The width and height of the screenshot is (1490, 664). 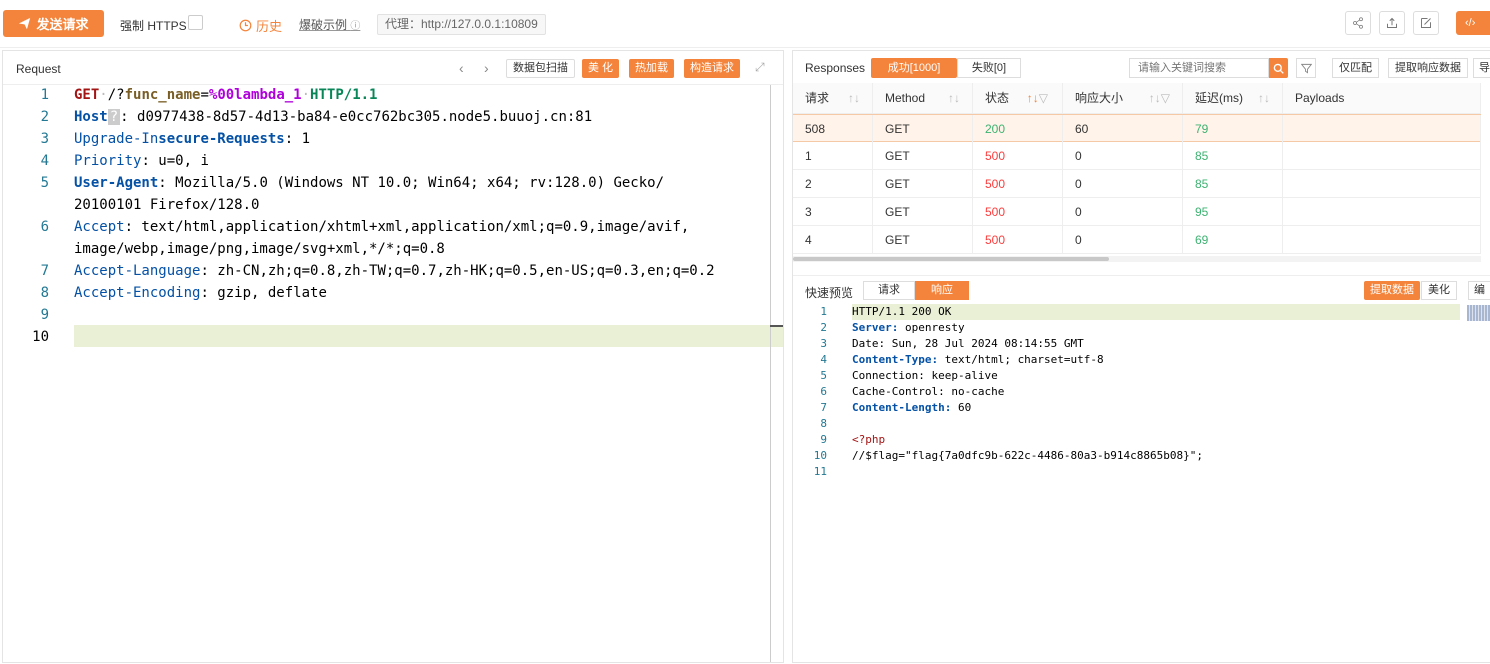 What do you see at coordinates (1137, 128) in the screenshot?
I see `table-row: 508 GET 200 60 79` at bounding box center [1137, 128].